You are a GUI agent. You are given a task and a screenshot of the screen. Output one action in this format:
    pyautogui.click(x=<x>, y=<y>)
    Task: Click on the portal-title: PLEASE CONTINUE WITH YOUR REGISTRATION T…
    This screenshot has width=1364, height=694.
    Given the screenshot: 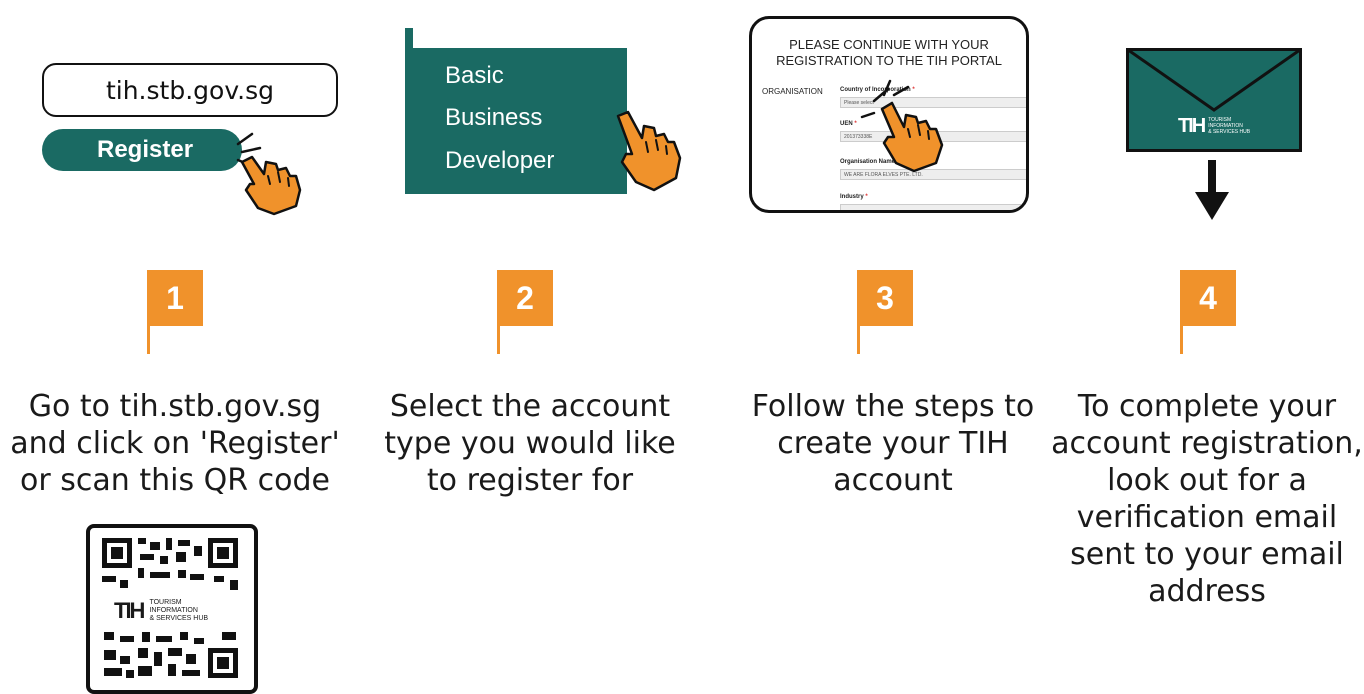 What is the action you would take?
    pyautogui.click(x=889, y=53)
    